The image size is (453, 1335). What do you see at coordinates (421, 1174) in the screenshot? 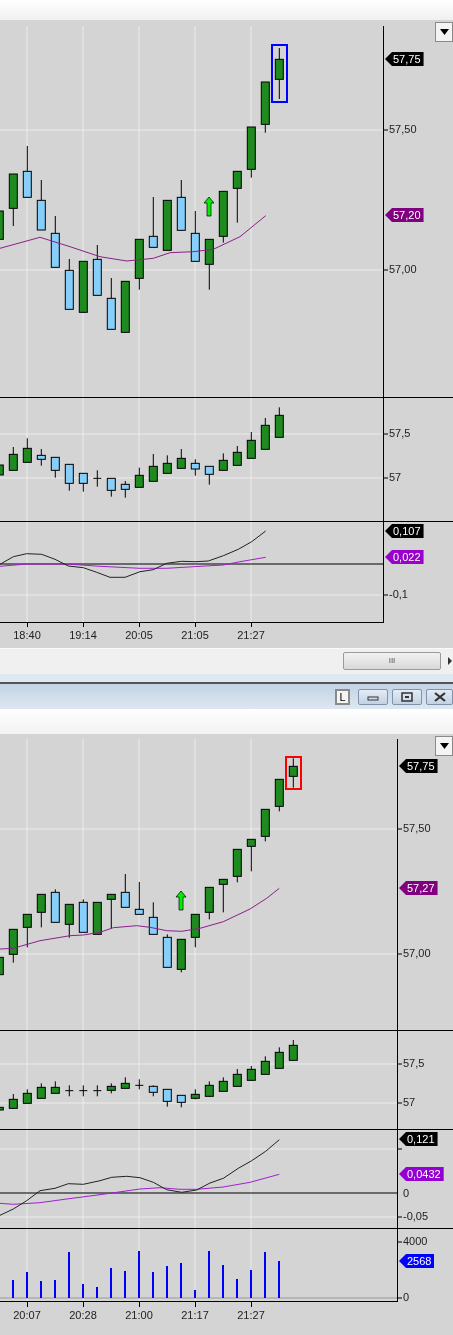
I see `price-tag: 0,0432` at bounding box center [421, 1174].